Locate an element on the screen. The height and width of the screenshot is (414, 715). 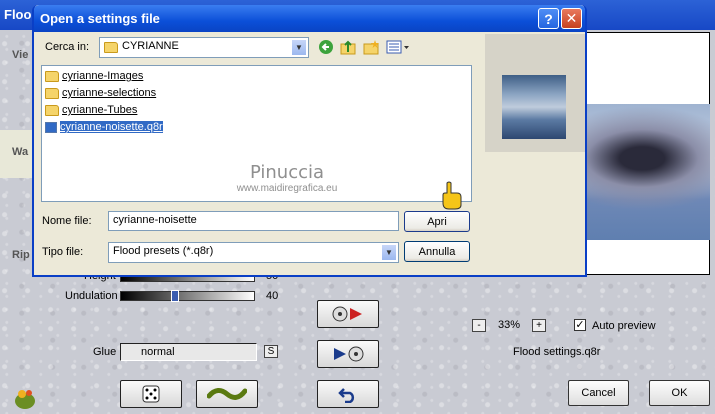
zoom-value: 33% is located at coordinates (509, 325).